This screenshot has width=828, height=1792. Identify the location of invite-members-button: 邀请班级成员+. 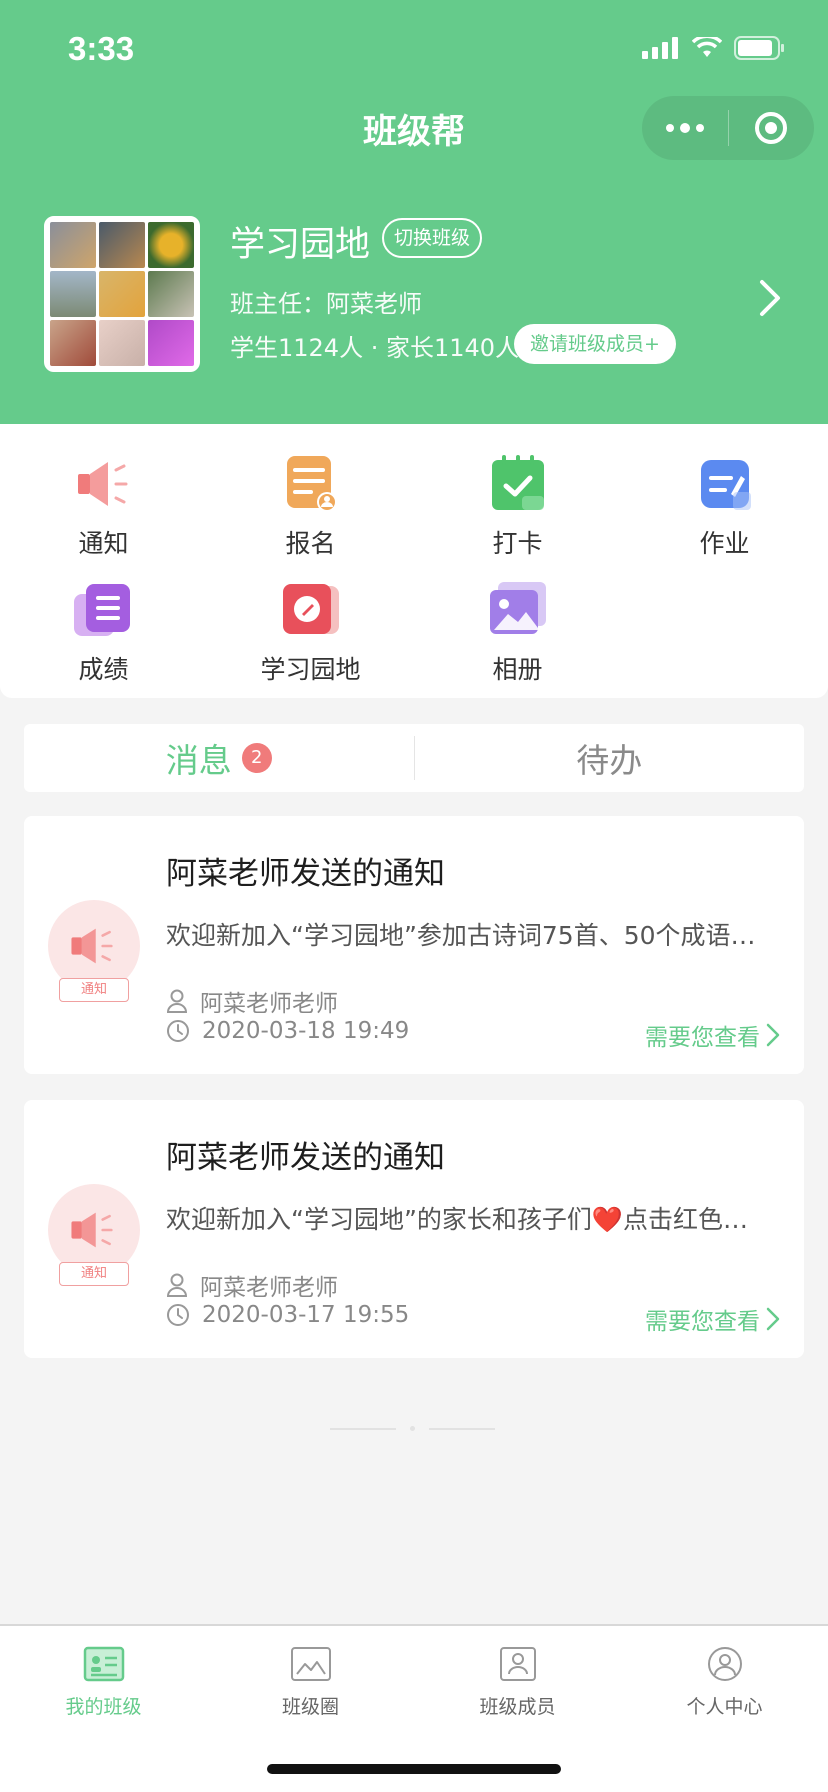
(595, 344).